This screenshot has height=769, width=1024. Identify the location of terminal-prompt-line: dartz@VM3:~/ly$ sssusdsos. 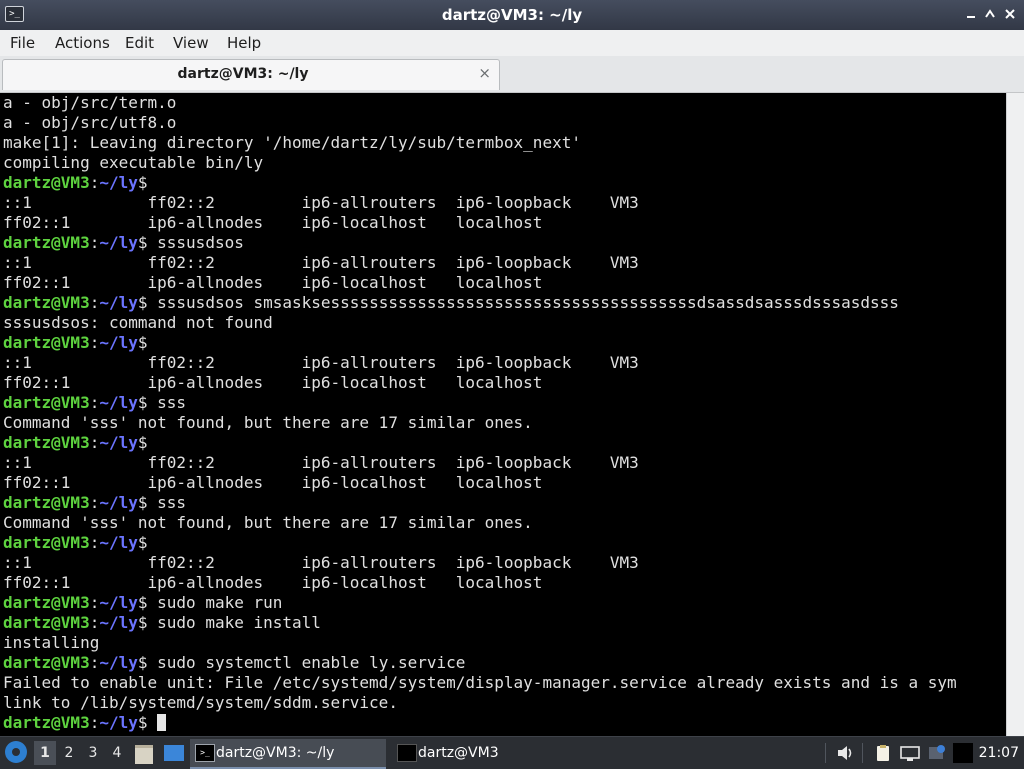
(123, 243).